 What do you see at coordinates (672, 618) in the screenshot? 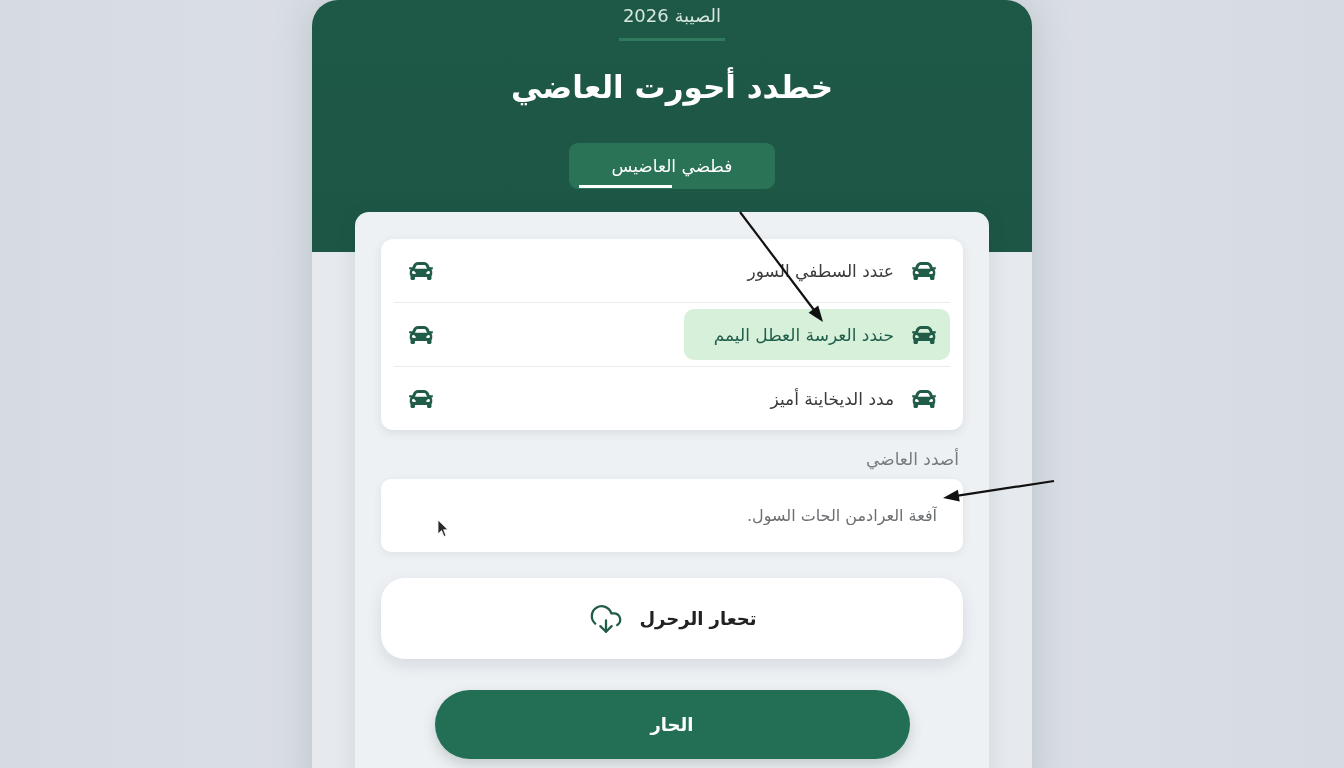
I see `download-button: تحعار الرحرل` at bounding box center [672, 618].